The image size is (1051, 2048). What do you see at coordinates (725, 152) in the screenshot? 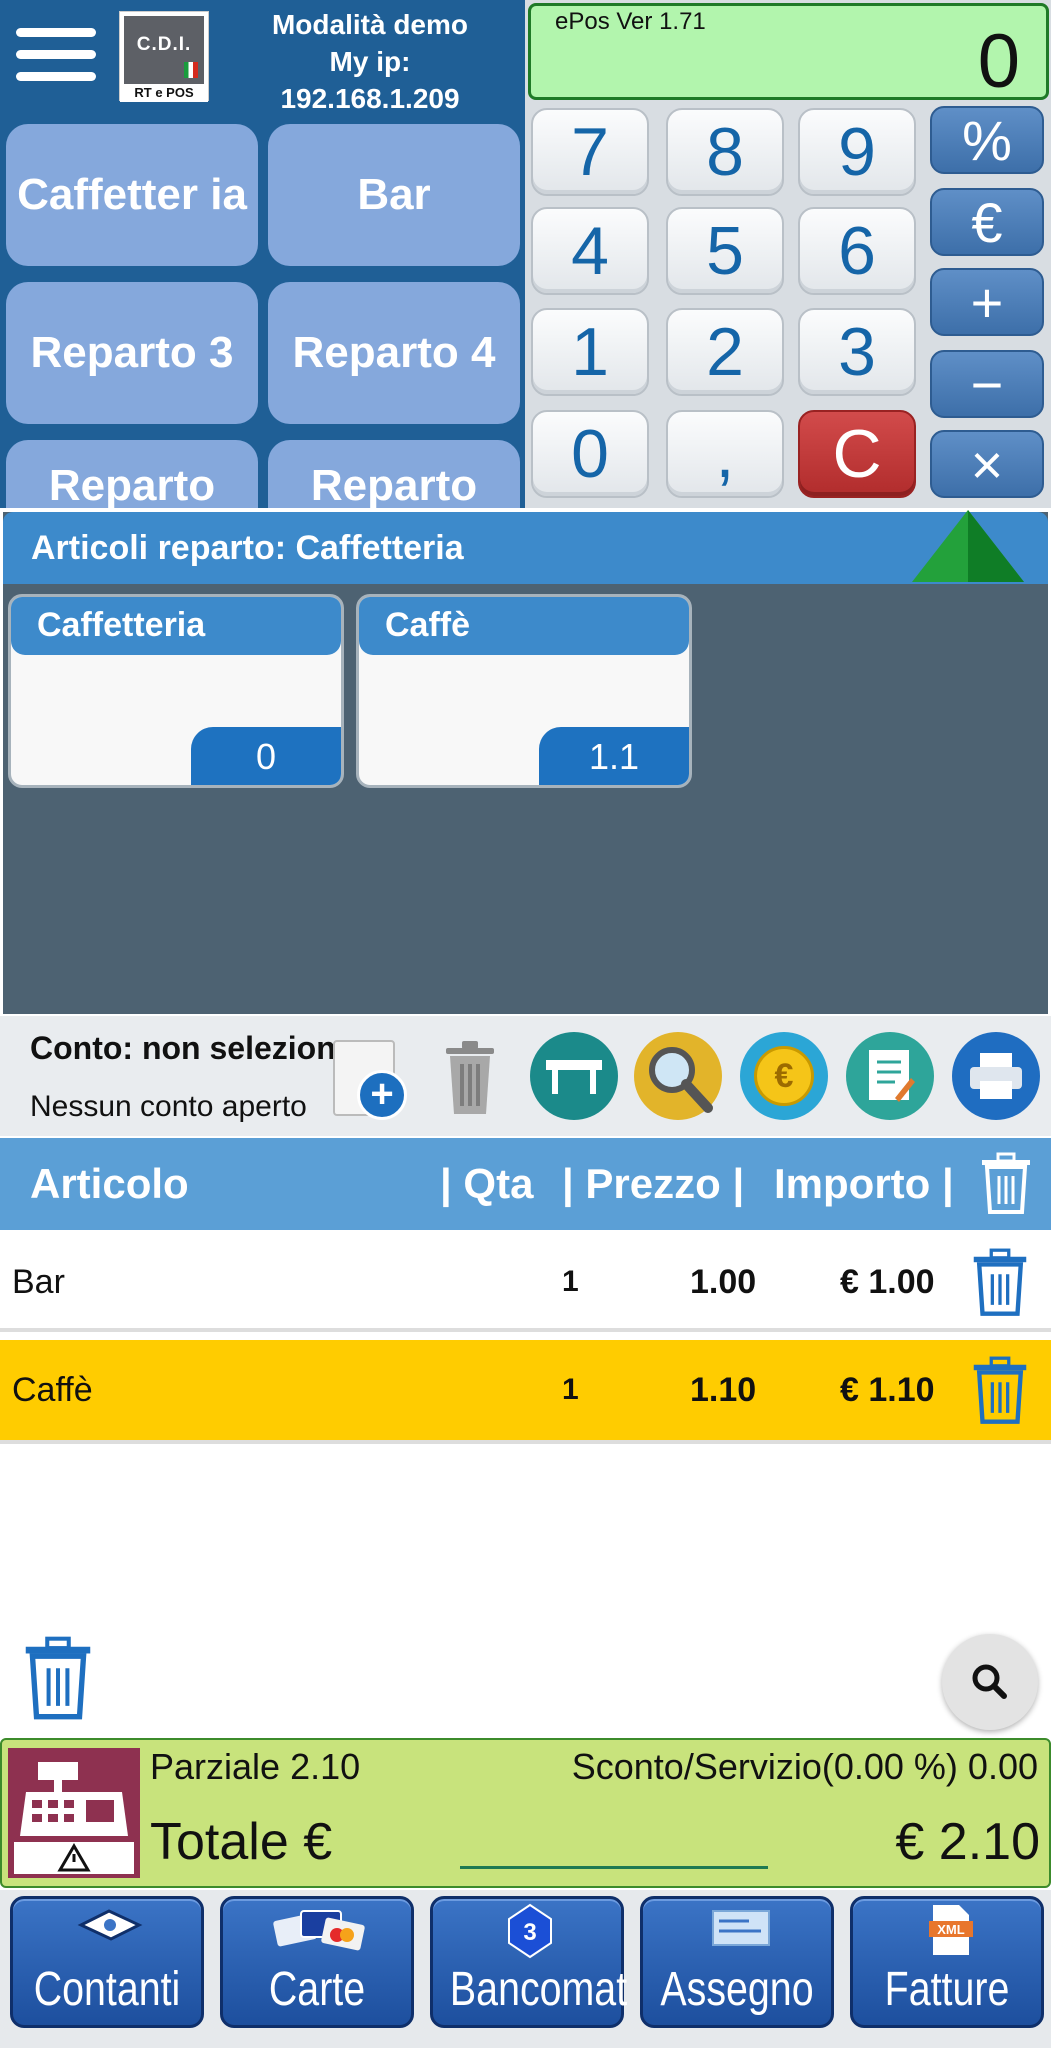
I see `key-8: 8` at bounding box center [725, 152].